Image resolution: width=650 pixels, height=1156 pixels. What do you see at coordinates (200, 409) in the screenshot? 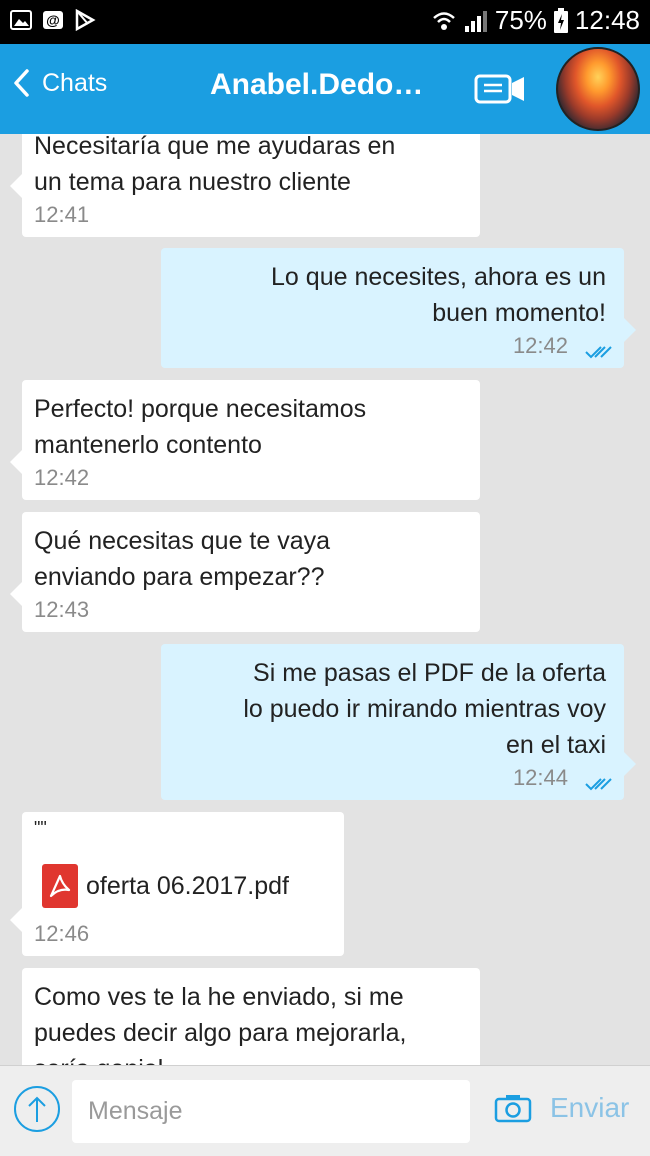
I see `message-text-line: Perfecto! porque necesitamos` at bounding box center [200, 409].